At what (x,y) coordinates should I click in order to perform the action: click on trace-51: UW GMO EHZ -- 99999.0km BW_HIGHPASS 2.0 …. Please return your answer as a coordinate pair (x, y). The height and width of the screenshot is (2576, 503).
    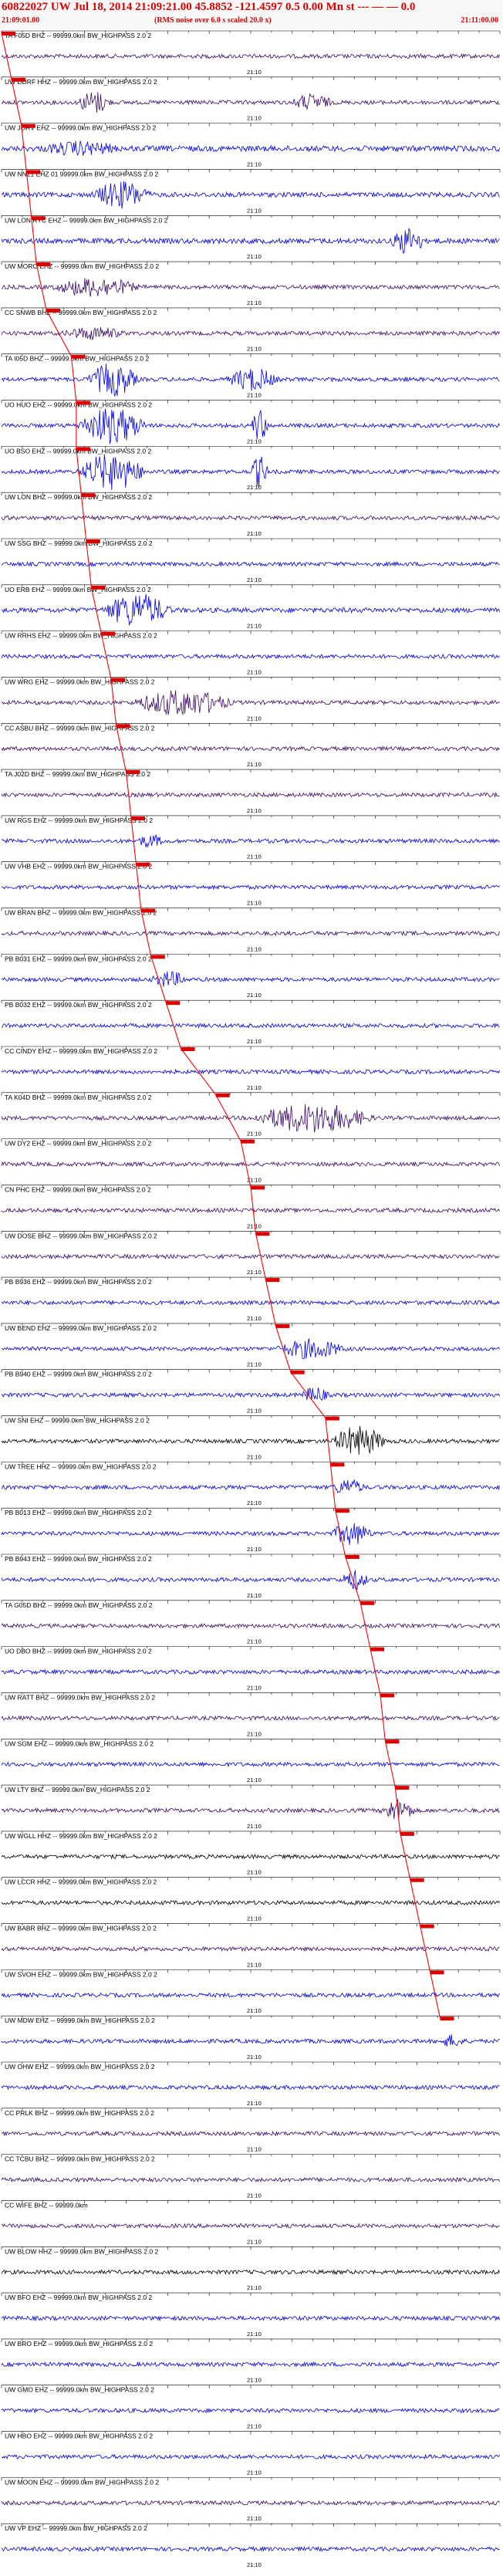
    Looking at the image, I should click on (251, 2407).